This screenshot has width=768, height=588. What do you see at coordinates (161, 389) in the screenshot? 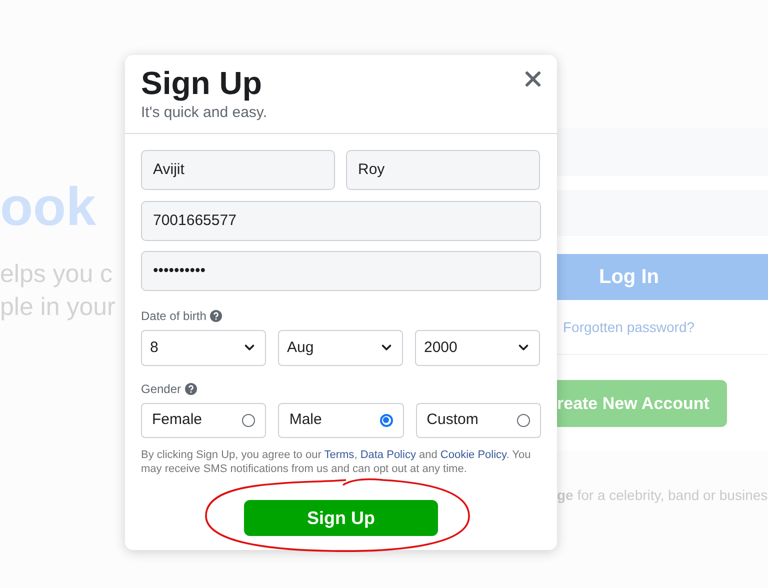
I see `field-label: Gender` at bounding box center [161, 389].